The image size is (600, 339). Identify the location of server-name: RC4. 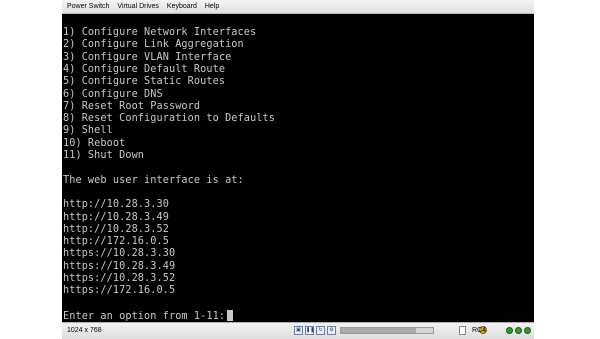
(479, 330).